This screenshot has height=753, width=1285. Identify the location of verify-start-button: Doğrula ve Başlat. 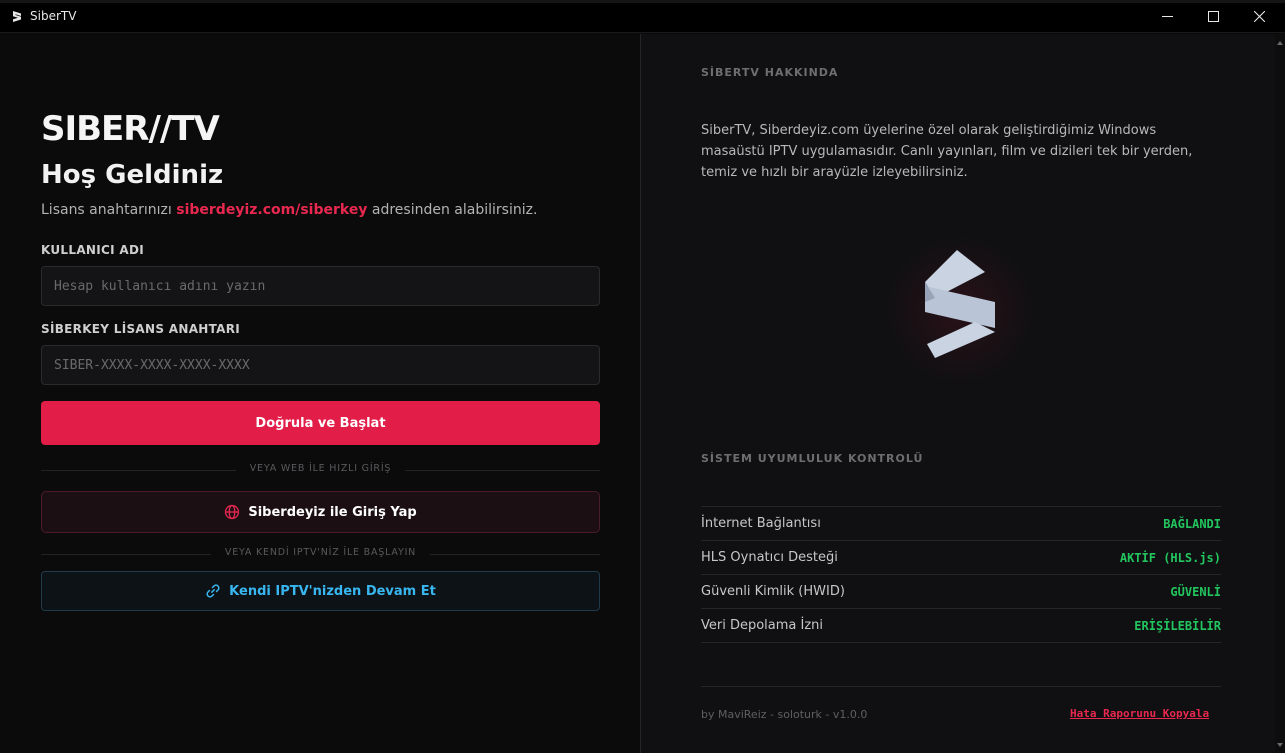
(320, 423).